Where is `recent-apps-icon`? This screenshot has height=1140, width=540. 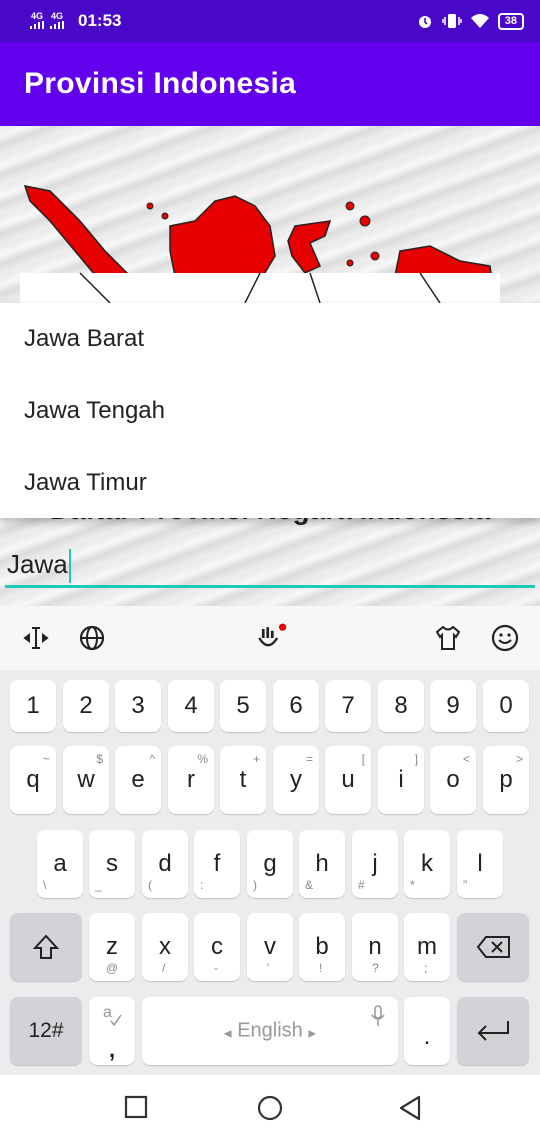 recent-apps-icon is located at coordinates (136, 1107).